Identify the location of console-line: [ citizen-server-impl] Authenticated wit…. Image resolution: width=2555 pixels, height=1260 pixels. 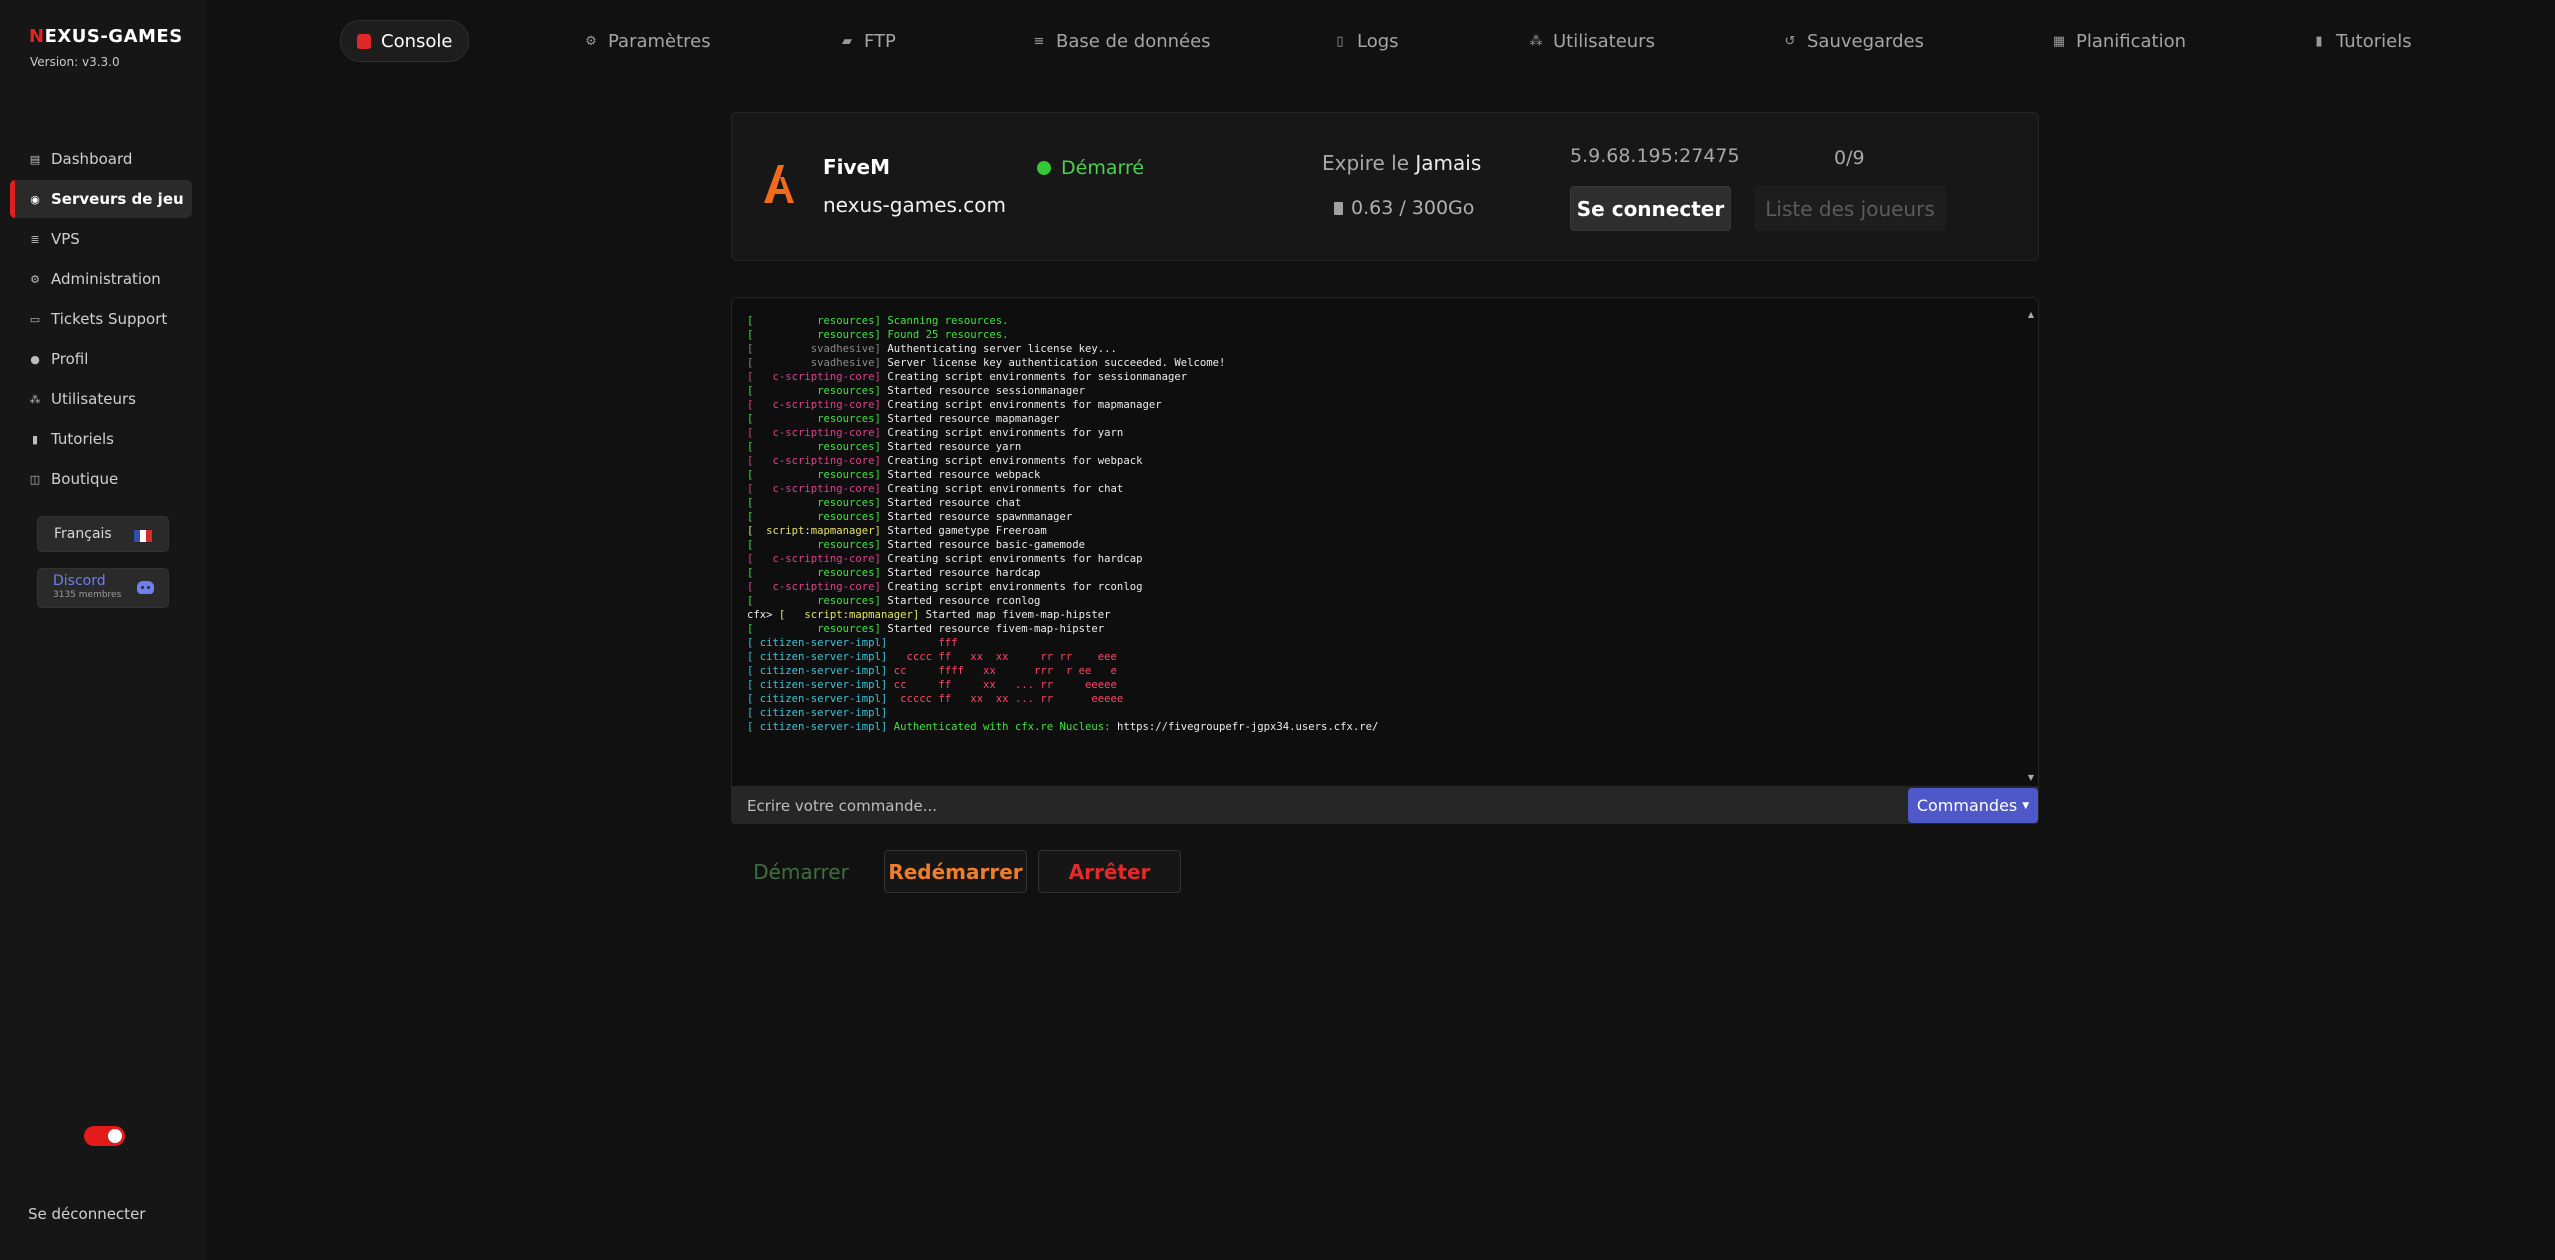
(1062, 727).